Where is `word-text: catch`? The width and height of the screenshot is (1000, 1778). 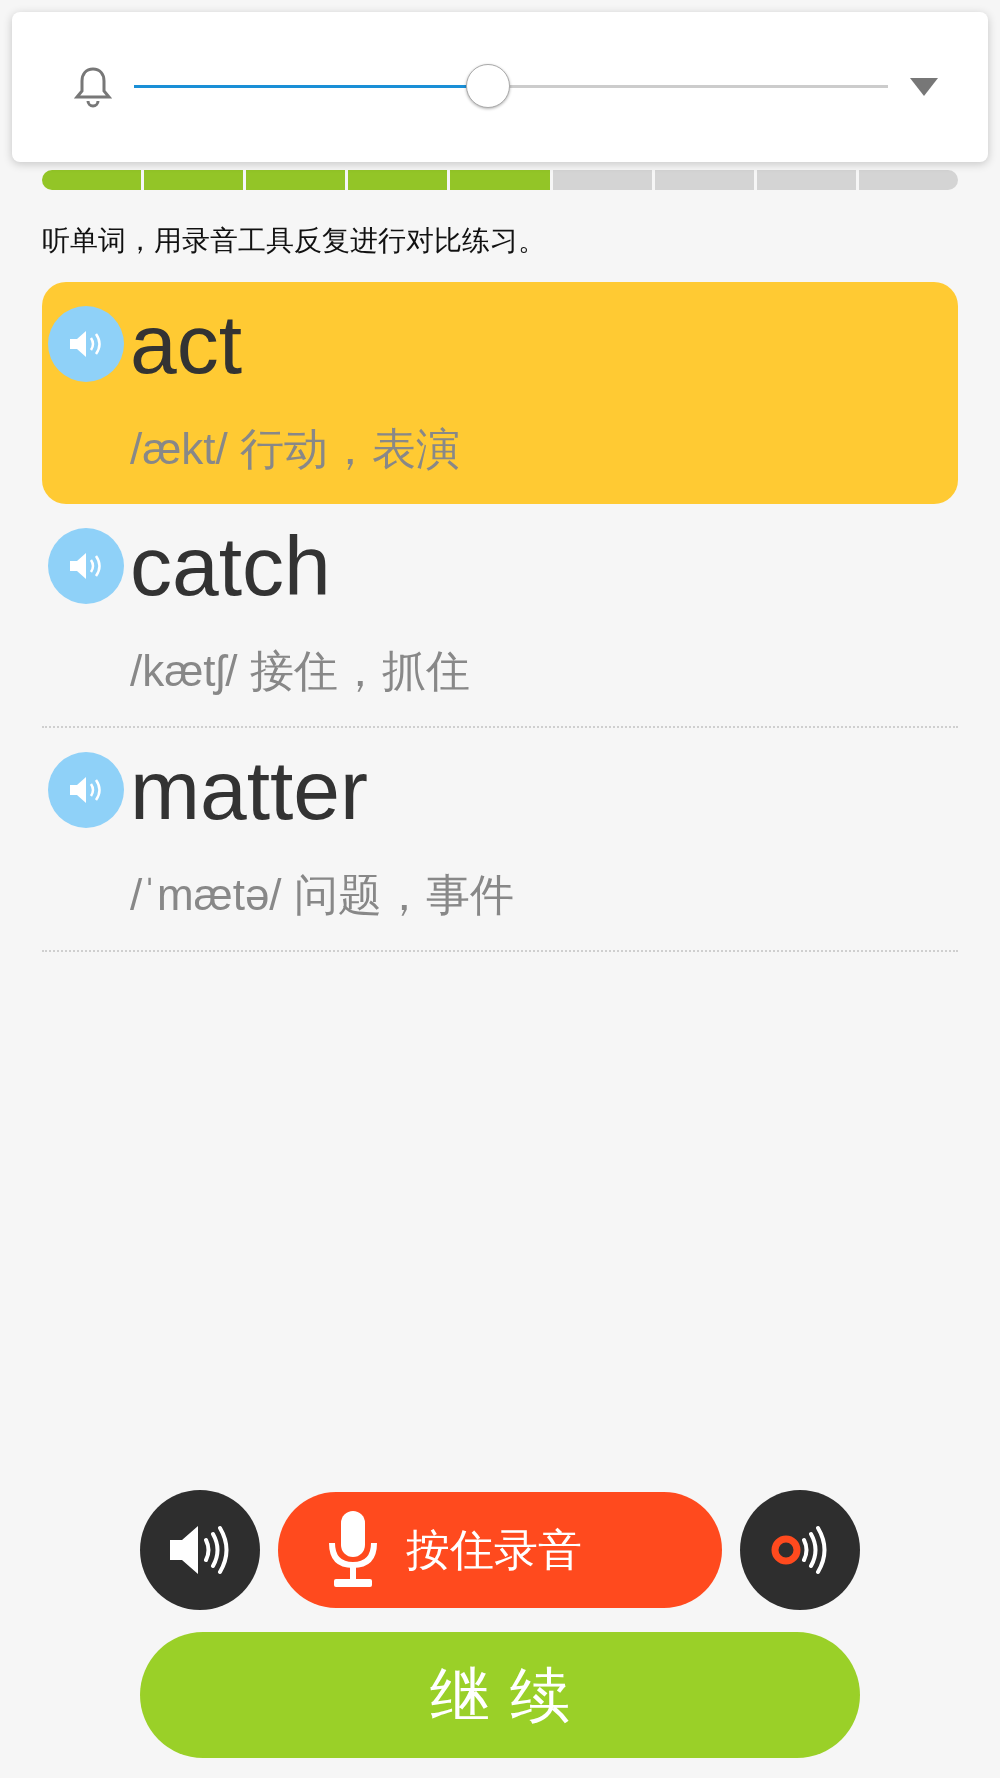 word-text: catch is located at coordinates (231, 566).